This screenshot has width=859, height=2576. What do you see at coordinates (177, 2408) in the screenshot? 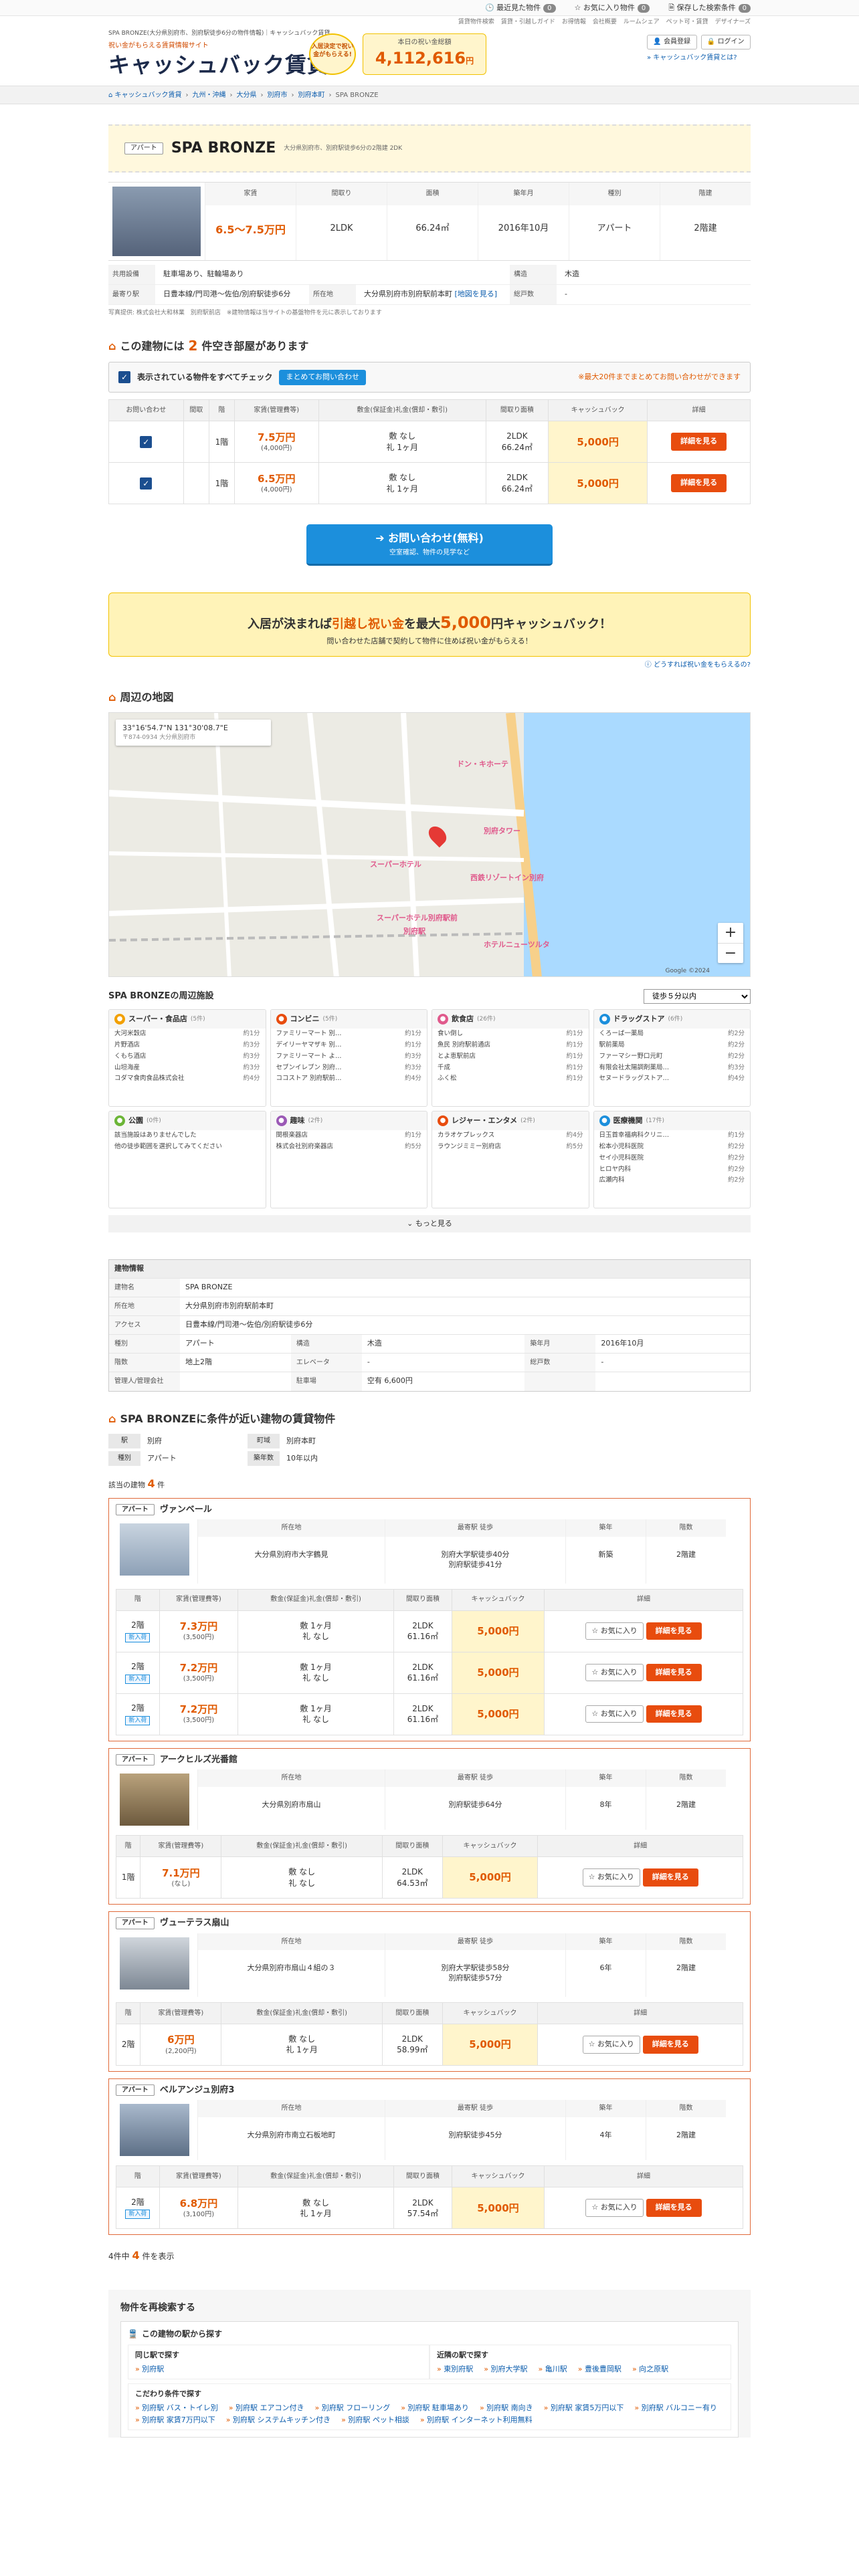
I see `condition-link: 別府駅 バス・トイレ別` at bounding box center [177, 2408].